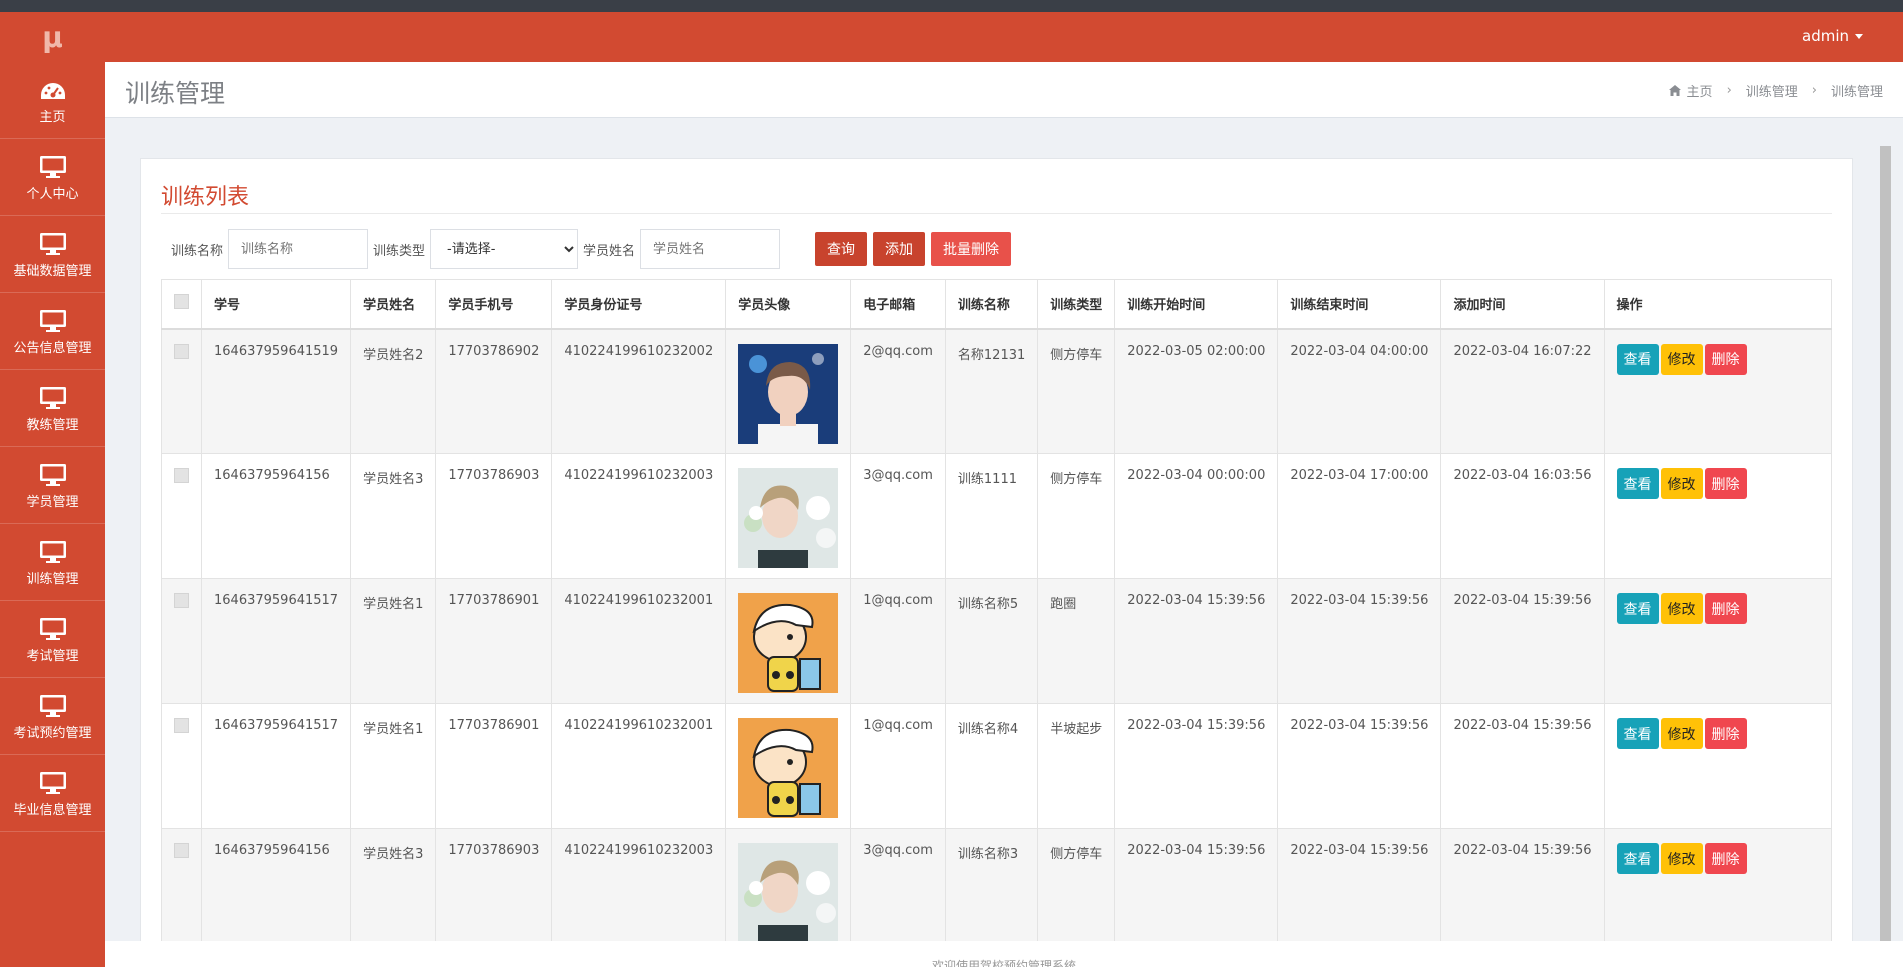  What do you see at coordinates (1196, 391) in the screenshot?
I see `cell-start: 2022-03-05 02:00:00` at bounding box center [1196, 391].